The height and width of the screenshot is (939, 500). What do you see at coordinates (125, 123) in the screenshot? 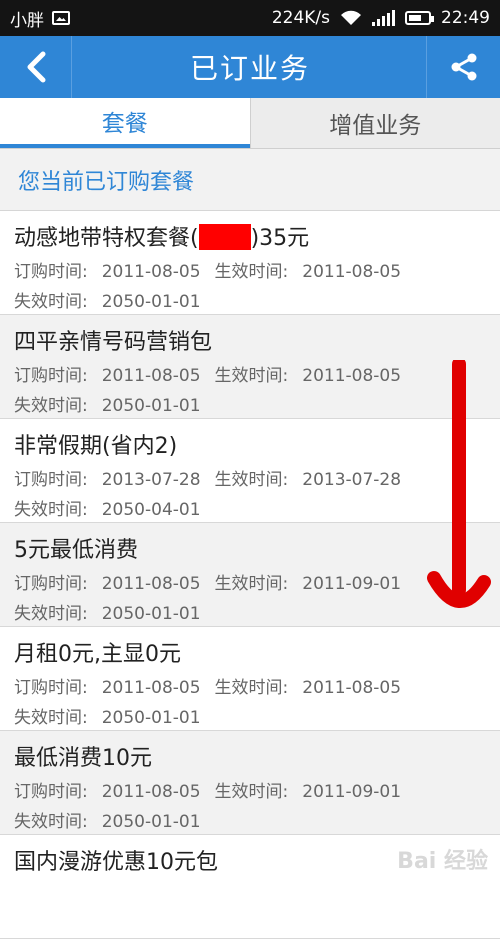
I see `tab-package: 套餐` at bounding box center [125, 123].